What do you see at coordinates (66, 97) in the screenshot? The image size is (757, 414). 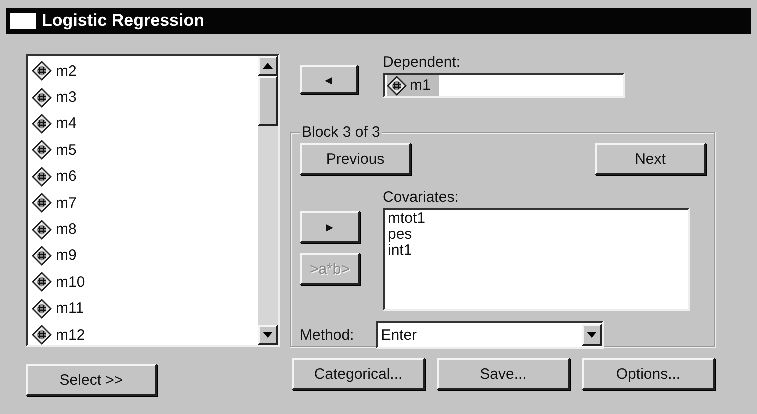 I see `variable-name: m3` at bounding box center [66, 97].